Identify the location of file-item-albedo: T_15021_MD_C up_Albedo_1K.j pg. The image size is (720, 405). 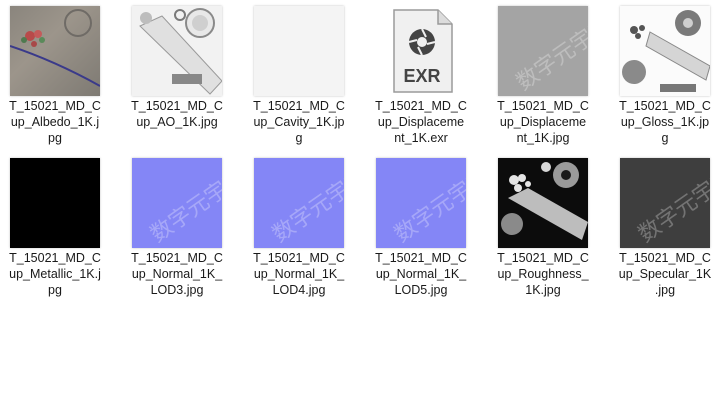
(55, 75).